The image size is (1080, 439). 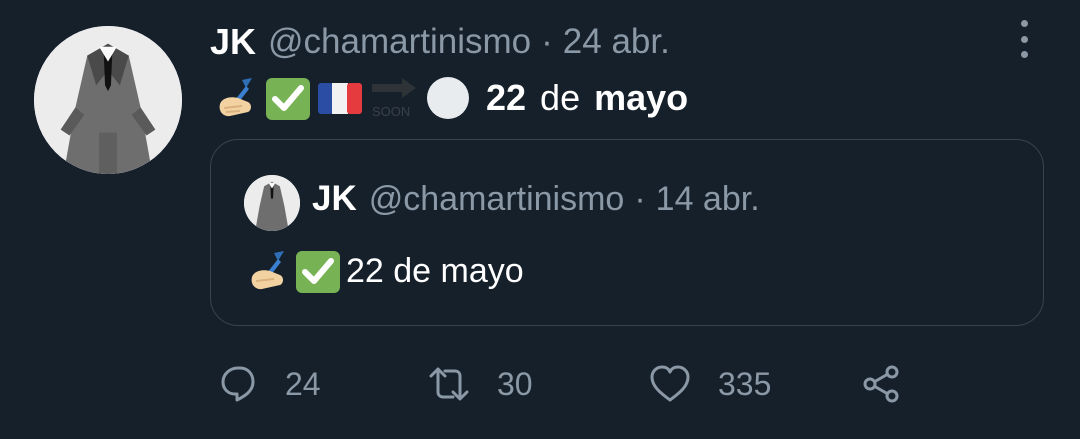 I want to click on tweet-actions: 24 30 335, so click(x=615, y=384).